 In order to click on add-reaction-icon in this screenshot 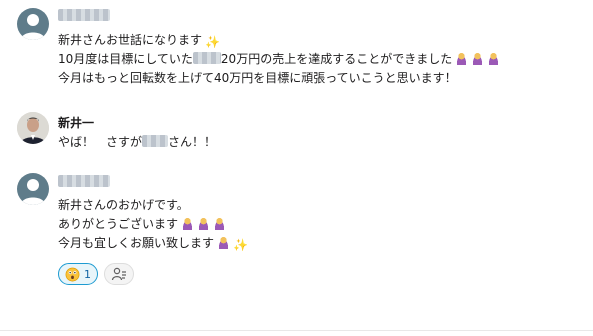, I will do `click(118, 274)`.